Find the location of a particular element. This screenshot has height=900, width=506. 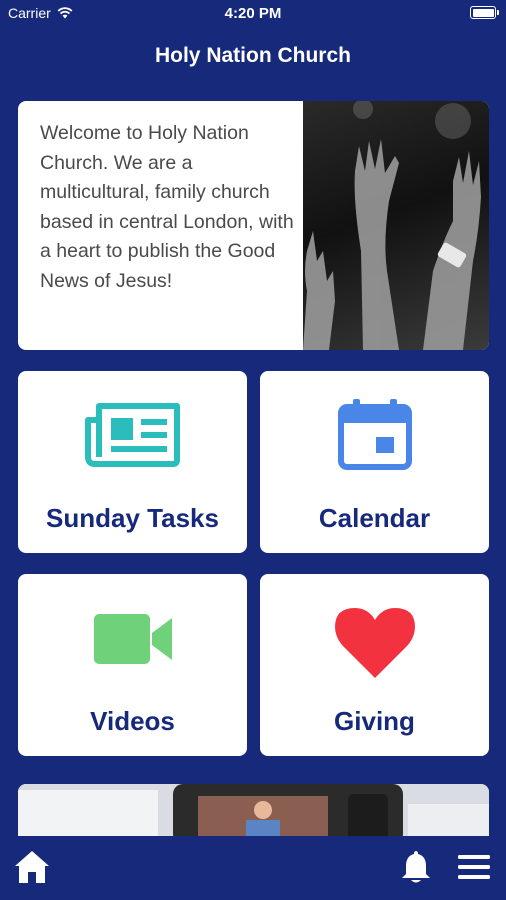

newspaper-icon is located at coordinates (132, 435).